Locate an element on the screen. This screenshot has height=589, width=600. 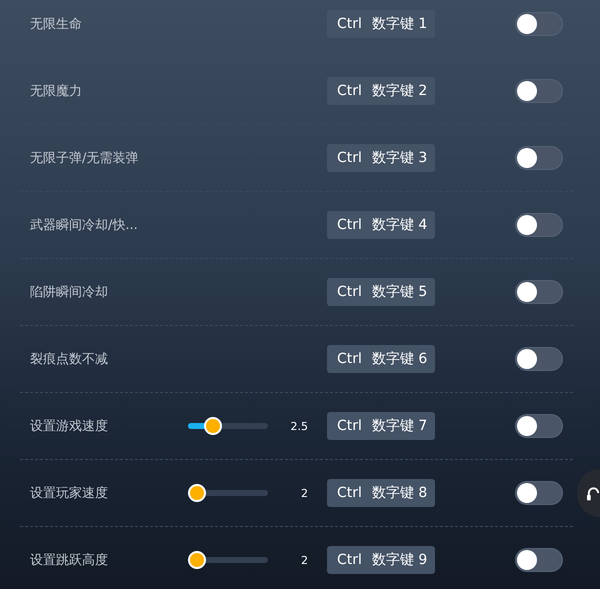
hotkey-key: 数字键 6 is located at coordinates (400, 359).